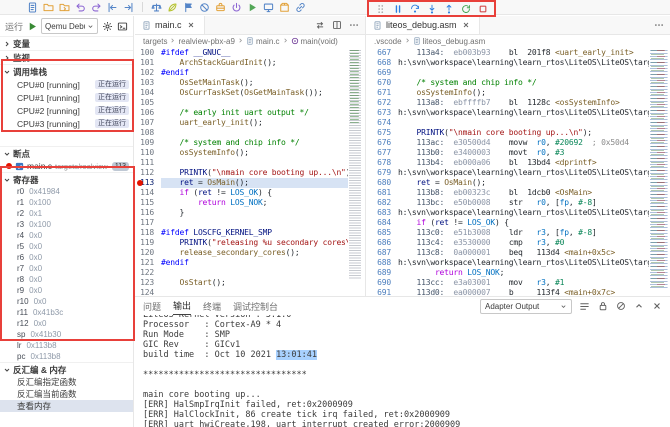 The image size is (670, 427). Describe the element at coordinates (48, 7) in the screenshot. I see `open-folder-icon` at that location.